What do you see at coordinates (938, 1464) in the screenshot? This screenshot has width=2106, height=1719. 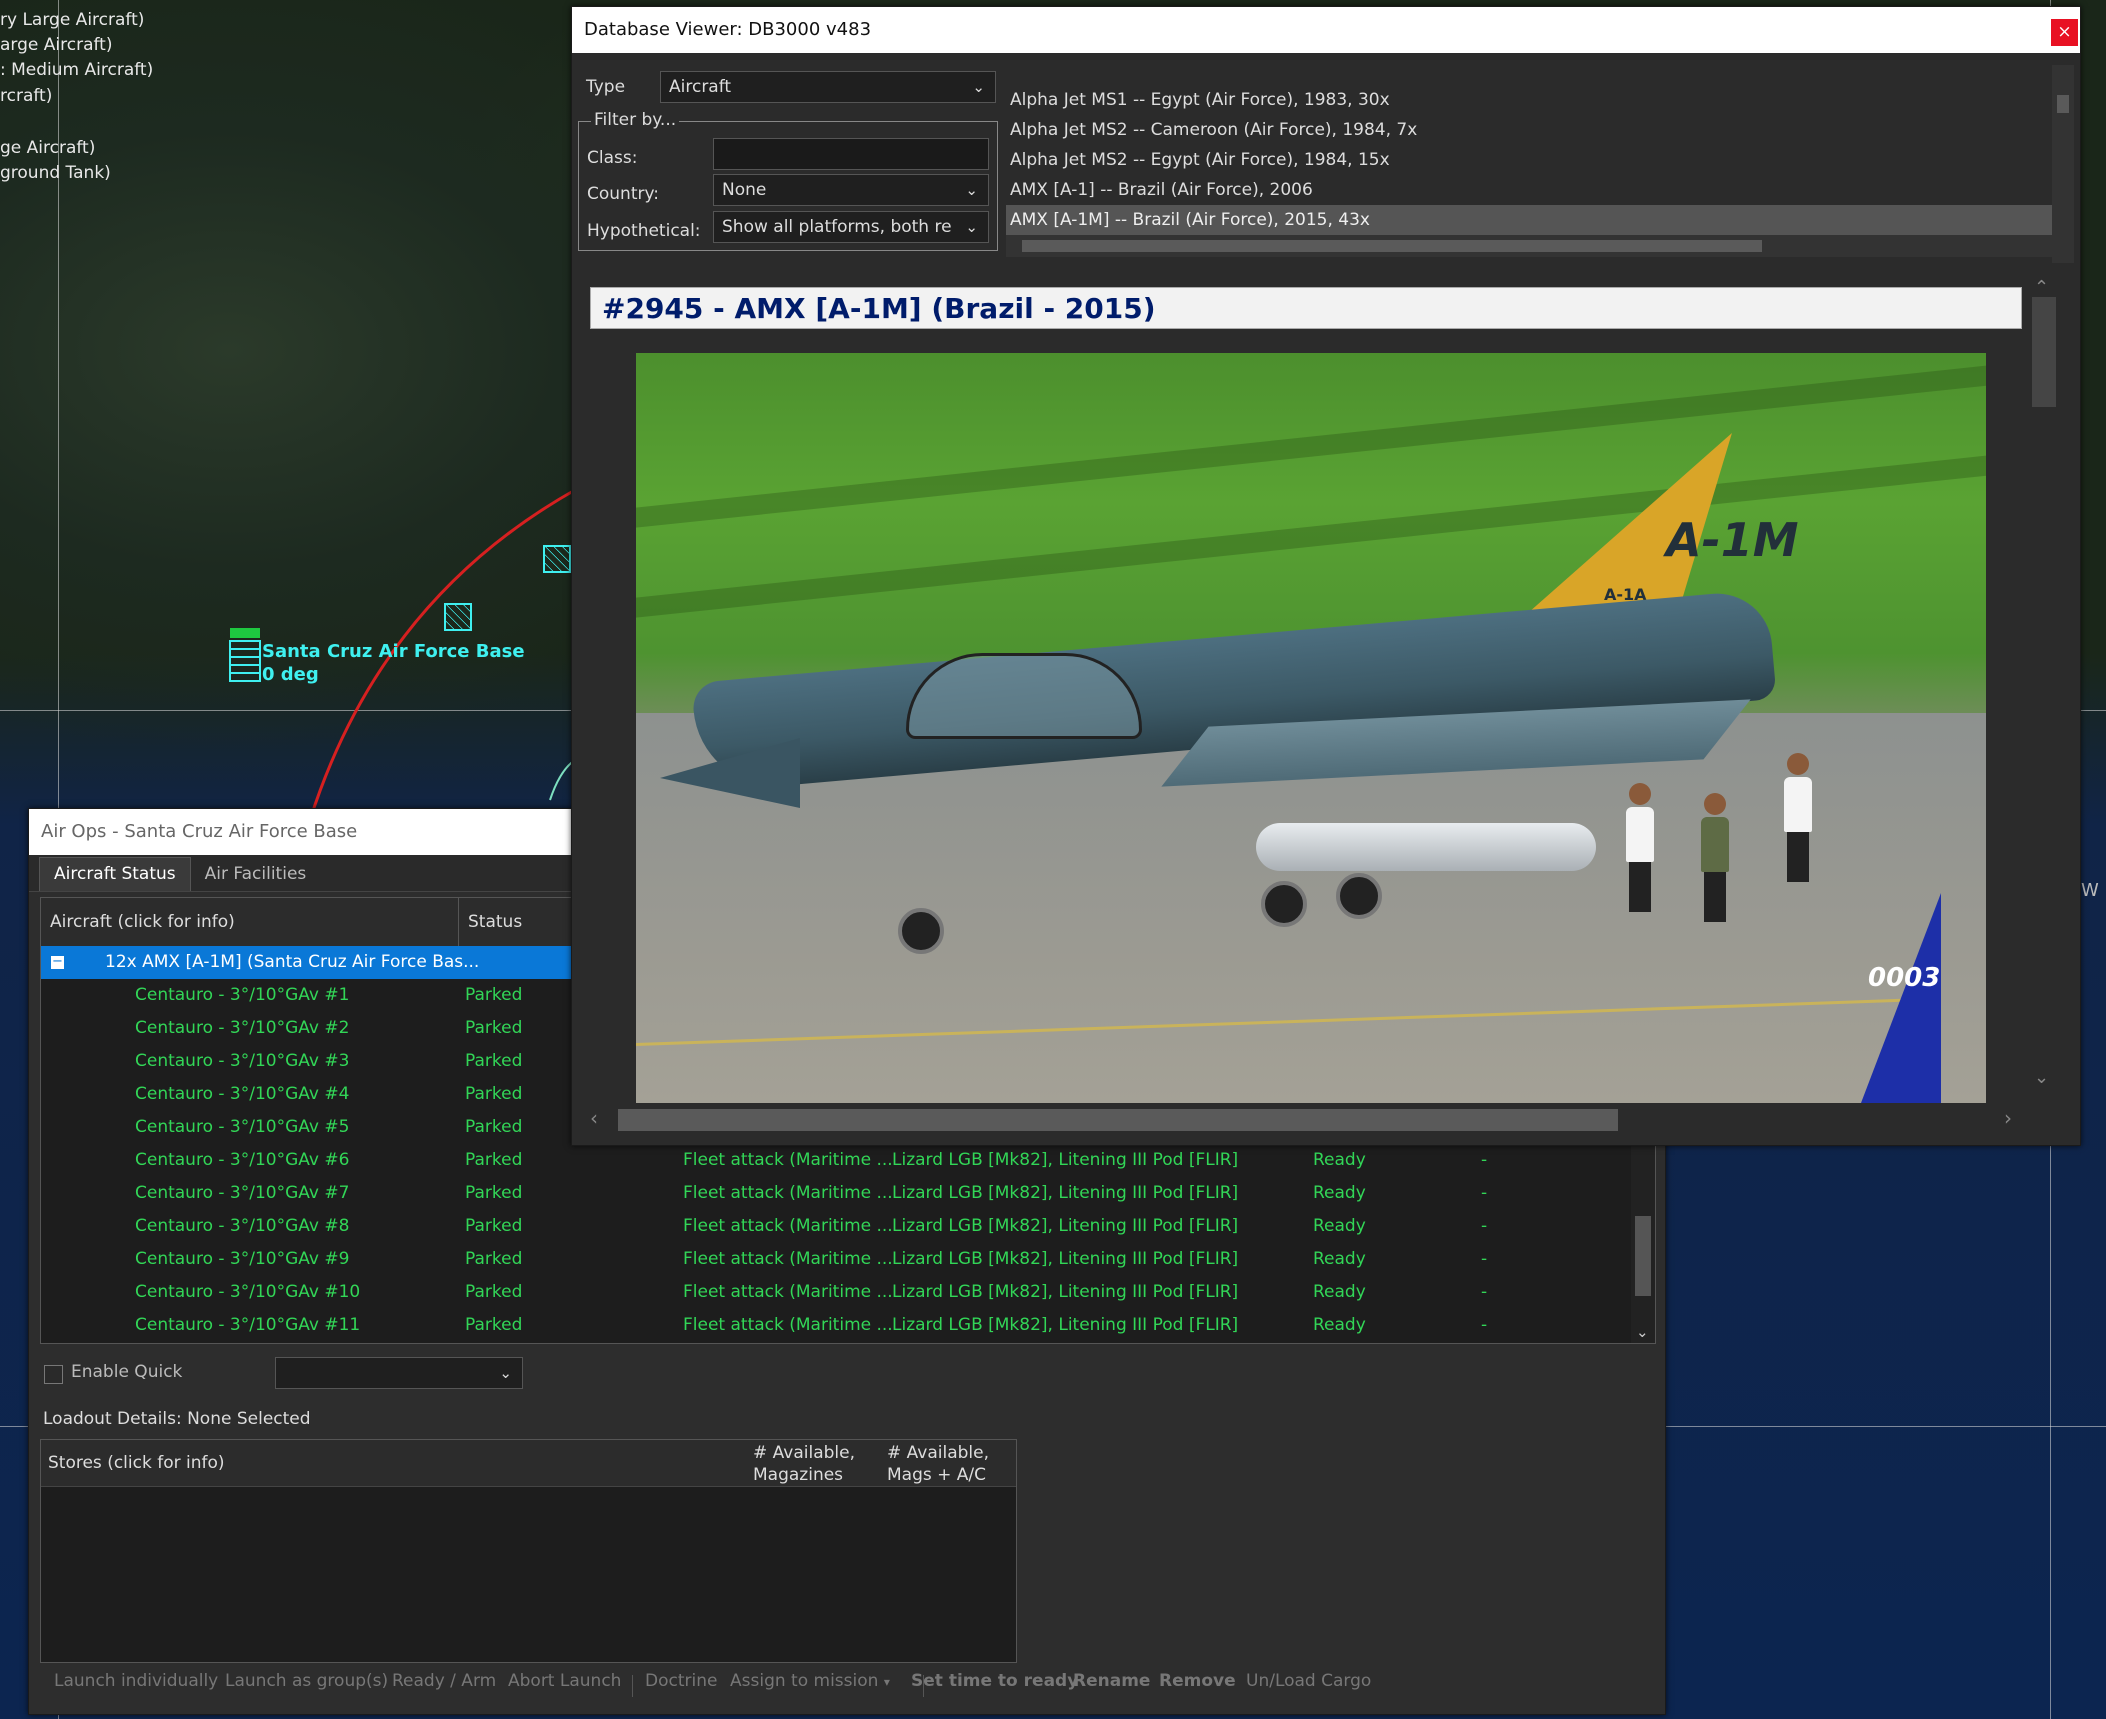 I see `column-header-avail-ac: # Available, Mags + A/C` at bounding box center [938, 1464].